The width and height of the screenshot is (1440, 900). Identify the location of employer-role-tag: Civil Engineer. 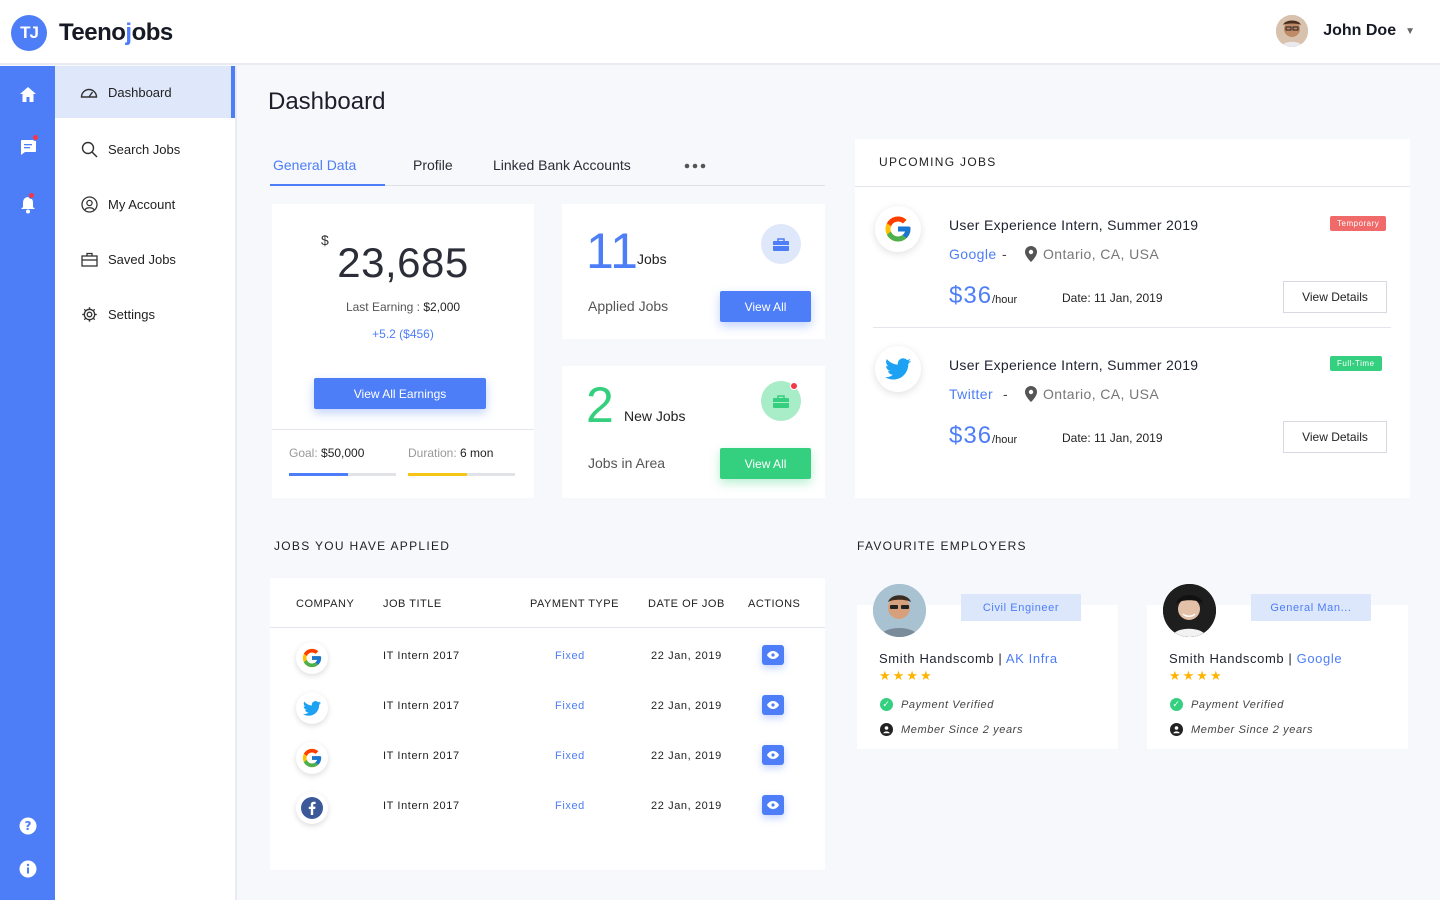
(1021, 607).